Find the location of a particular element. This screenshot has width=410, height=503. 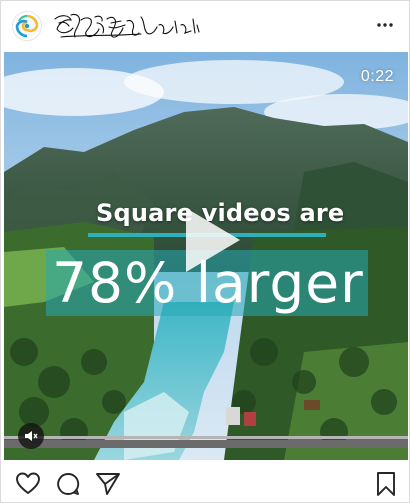

muted-speaker-icon is located at coordinates (31, 436).